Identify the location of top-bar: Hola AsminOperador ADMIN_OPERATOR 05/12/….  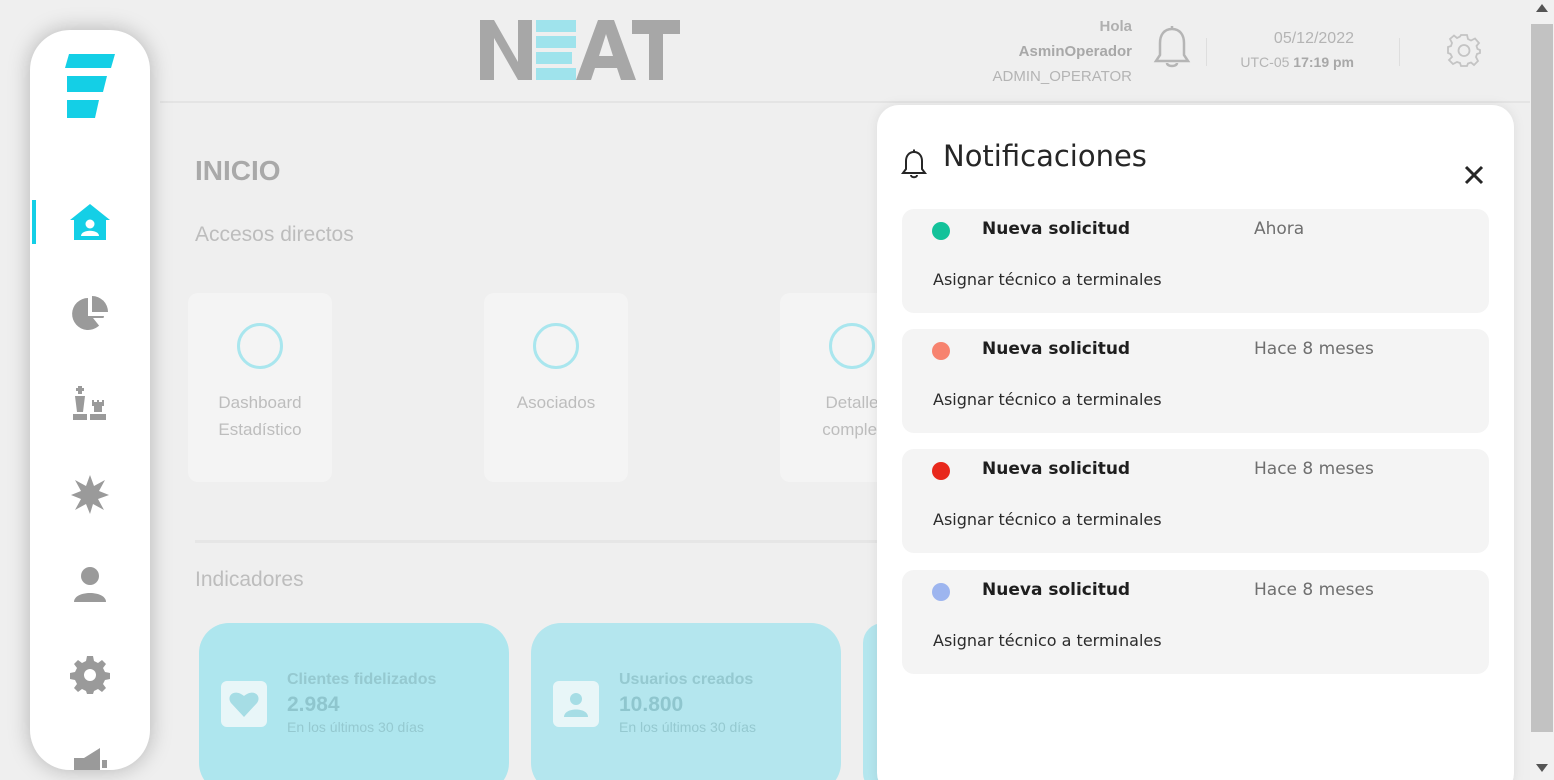
(845, 51).